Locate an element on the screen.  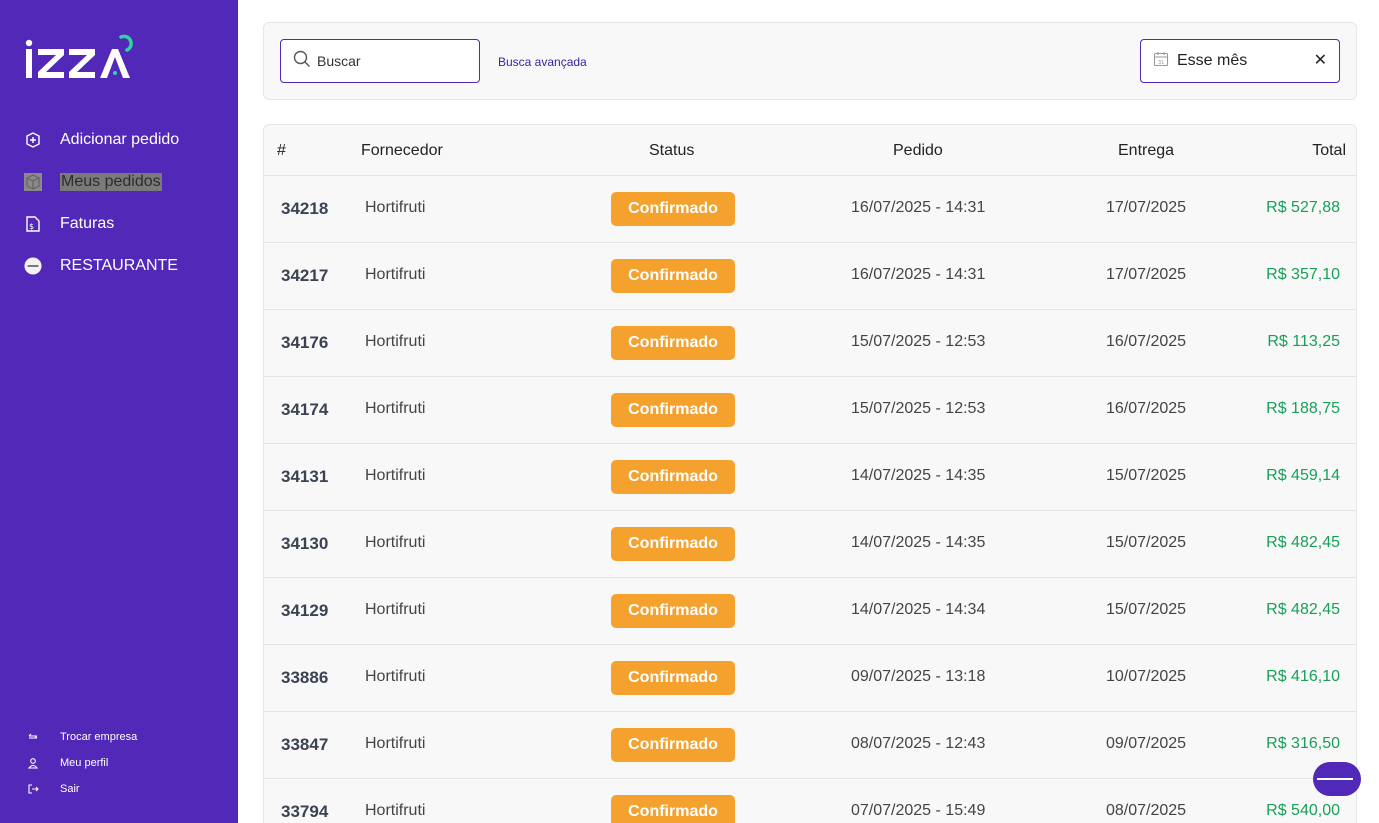
sidebar-item-restaurant: RESTAURANTE is located at coordinates (119, 266).